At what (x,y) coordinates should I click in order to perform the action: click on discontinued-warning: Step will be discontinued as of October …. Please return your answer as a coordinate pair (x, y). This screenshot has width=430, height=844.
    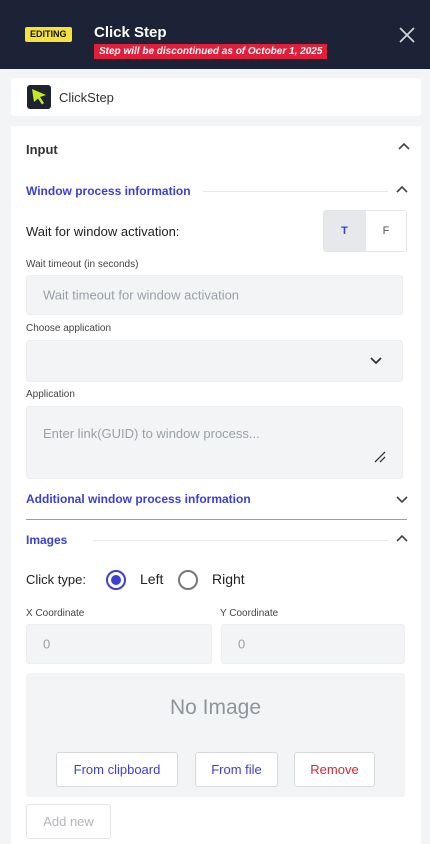
    Looking at the image, I should click on (211, 51).